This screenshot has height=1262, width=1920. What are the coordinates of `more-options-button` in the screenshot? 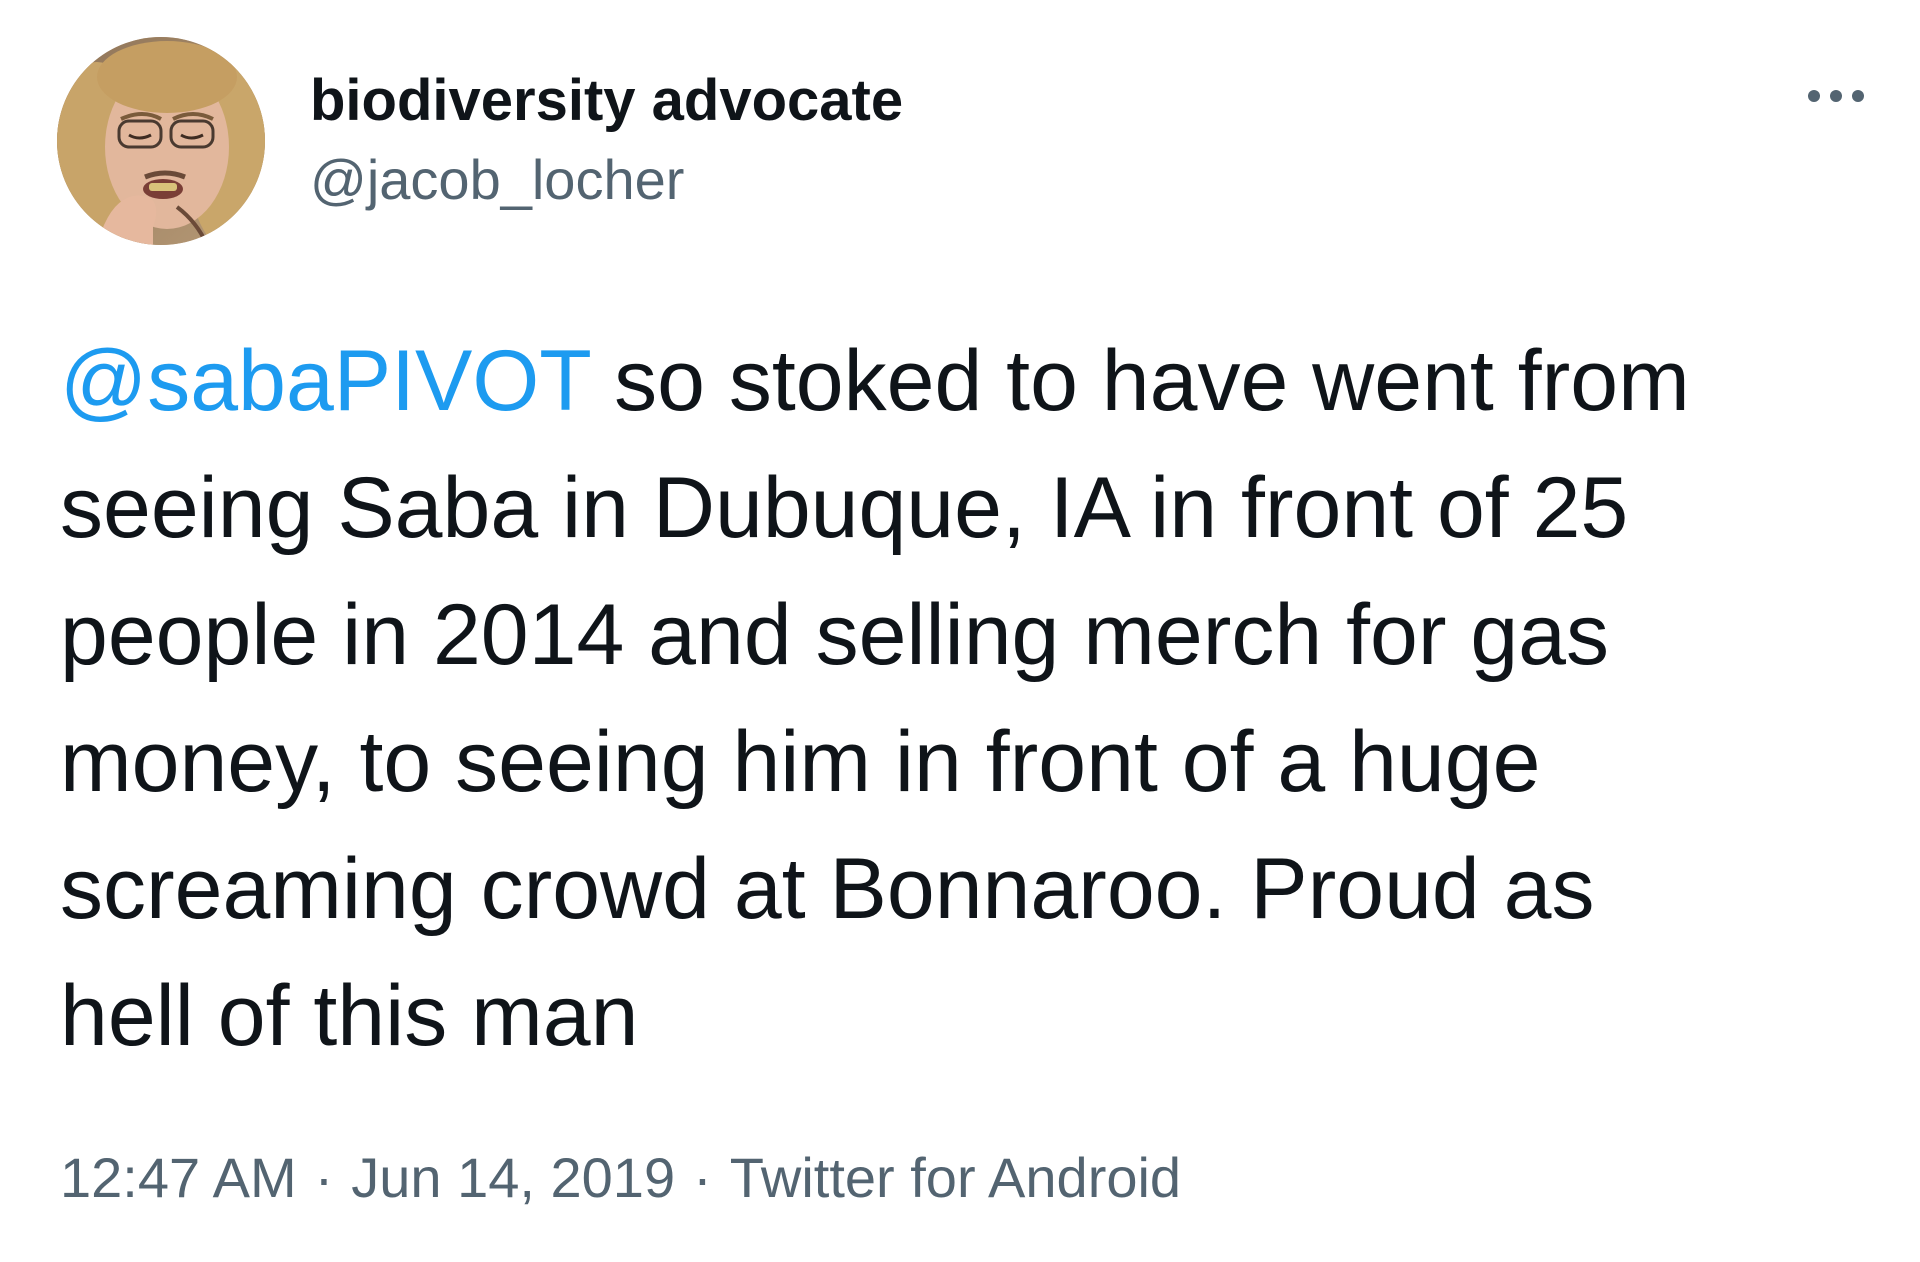 It's located at (1836, 96).